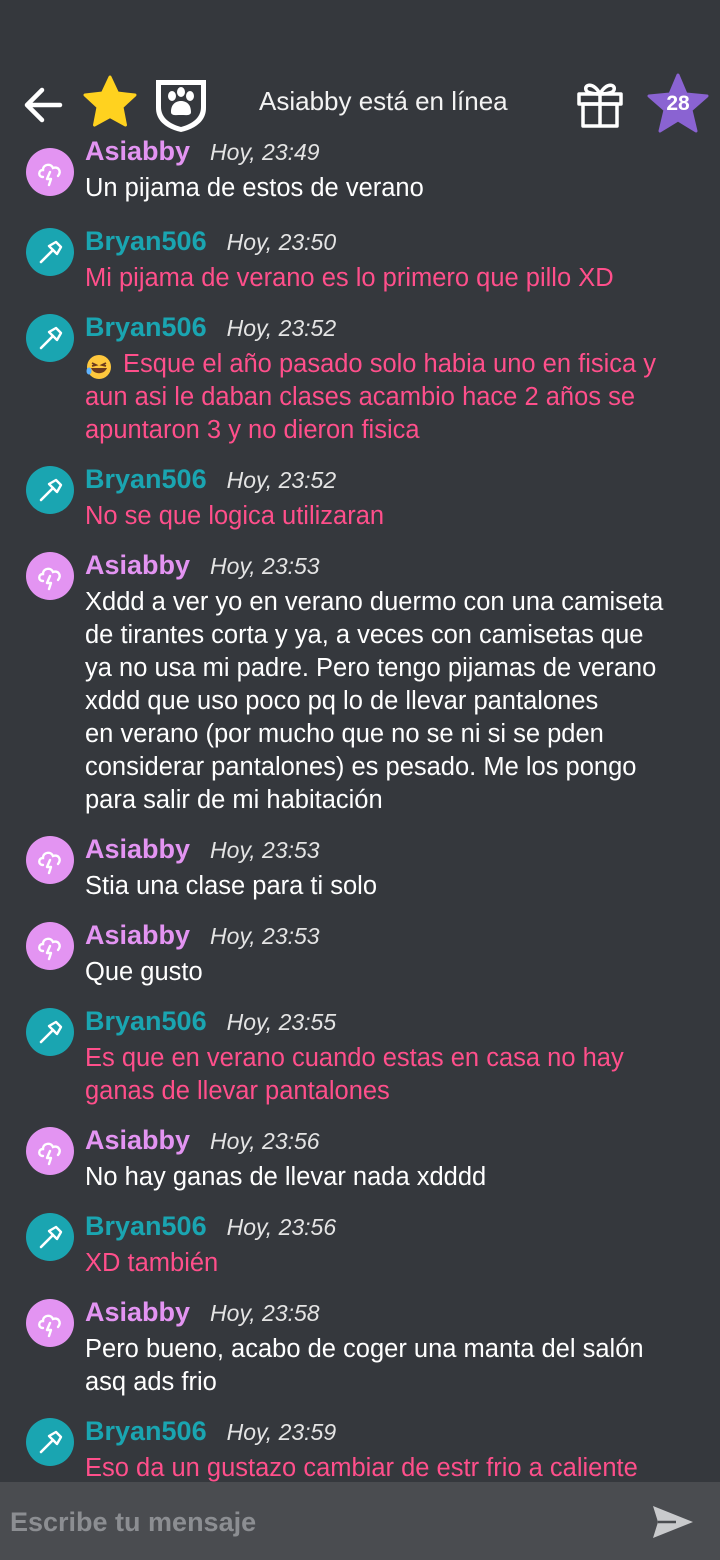 The height and width of the screenshot is (1560, 720). I want to click on message-meta: Bryan506 Hoy, 23:55, so click(210, 1021).